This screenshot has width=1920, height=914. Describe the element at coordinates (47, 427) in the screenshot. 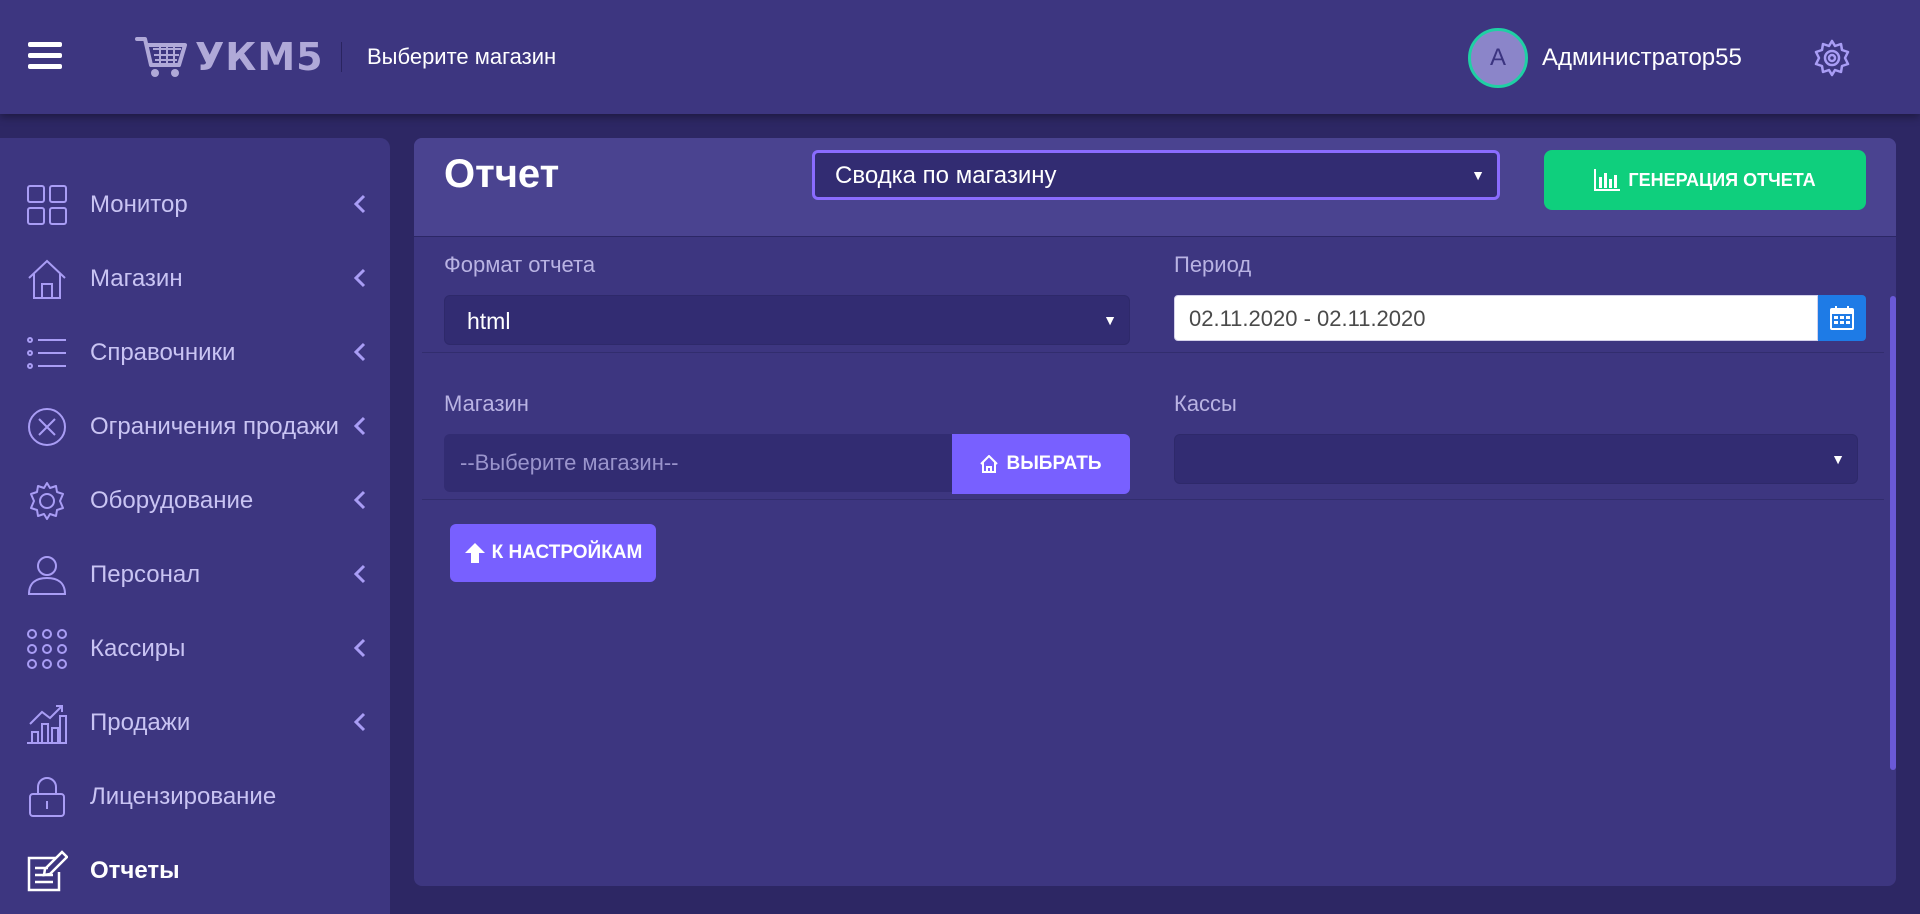

I see `circle-x-icon` at that location.